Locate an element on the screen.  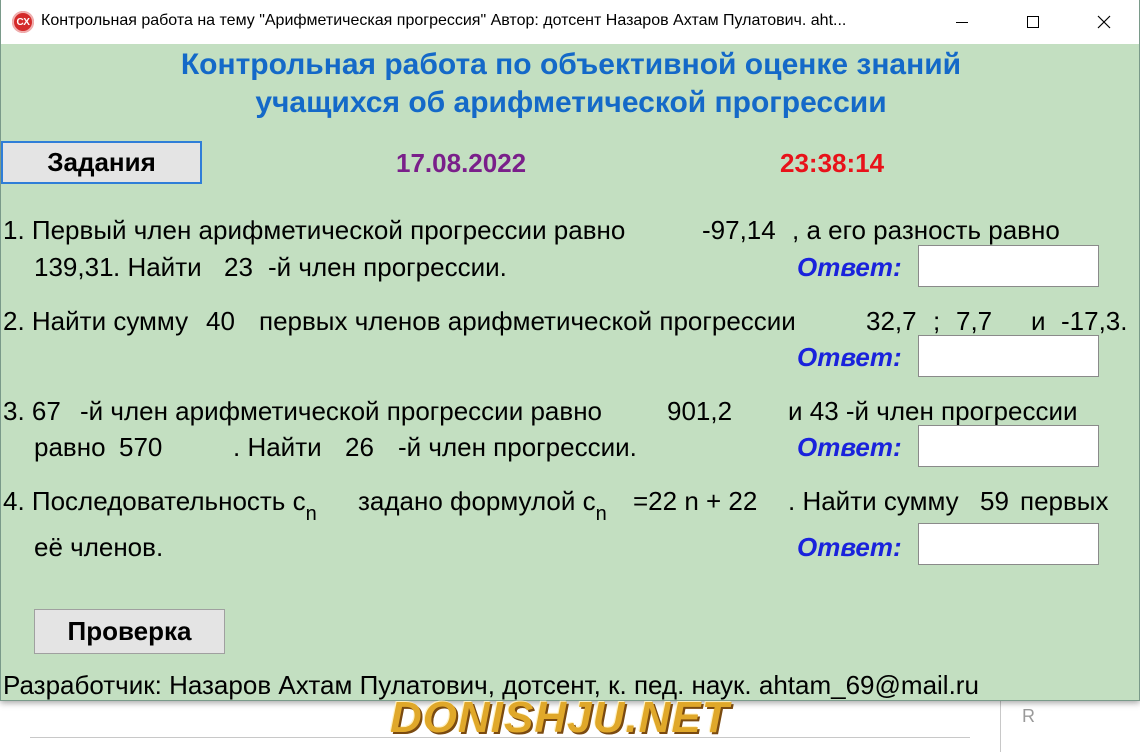
minimize-icon is located at coordinates (962, 22).